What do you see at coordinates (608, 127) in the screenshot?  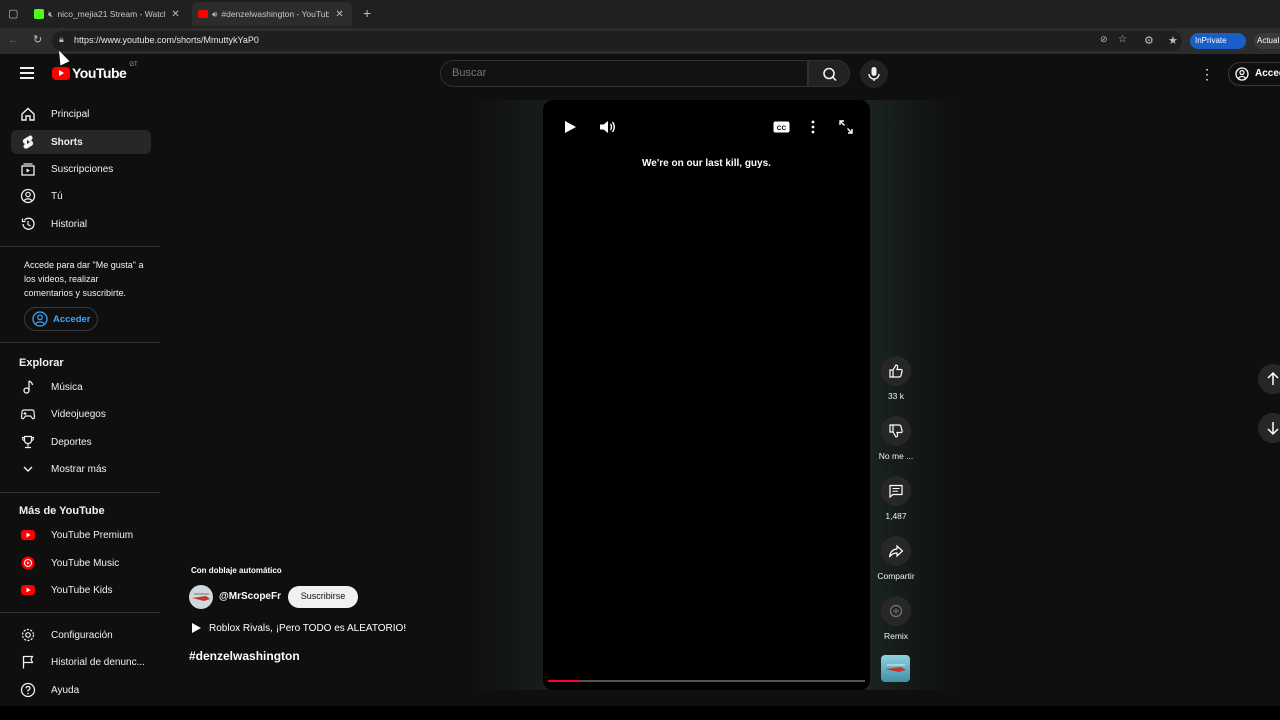 I see `volume-icon` at bounding box center [608, 127].